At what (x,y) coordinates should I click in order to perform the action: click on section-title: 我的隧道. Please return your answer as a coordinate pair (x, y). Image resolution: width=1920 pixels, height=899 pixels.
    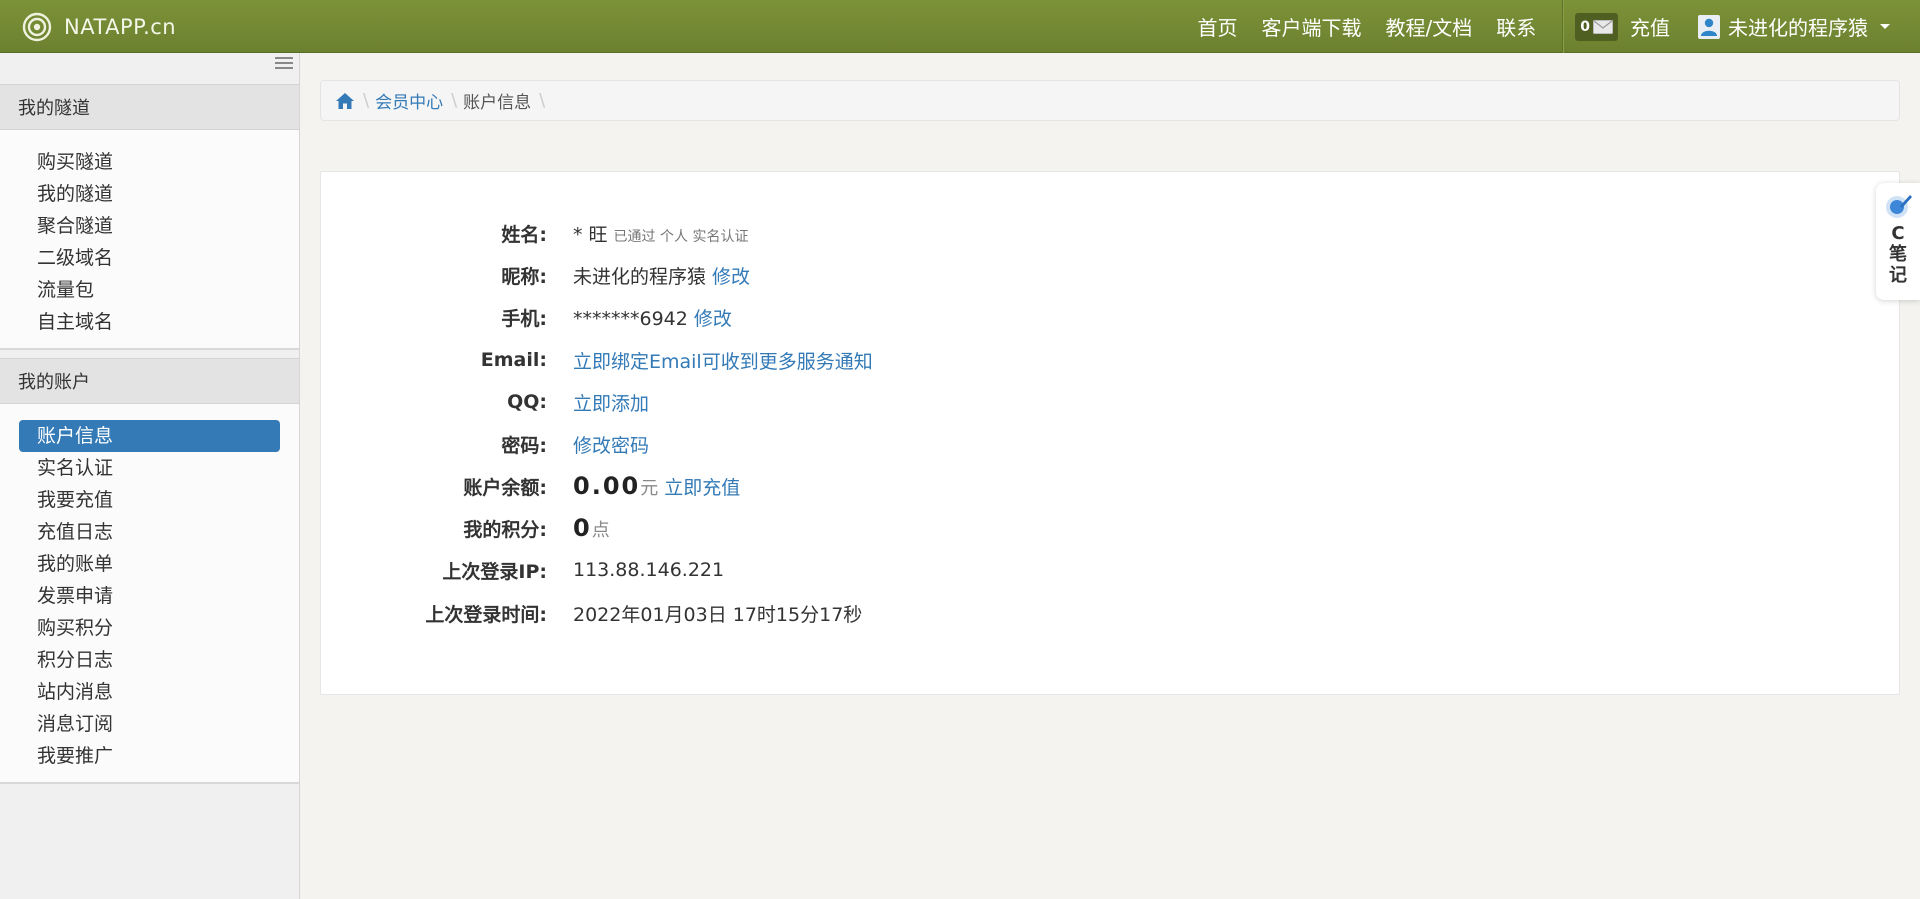
    Looking at the image, I should click on (149, 107).